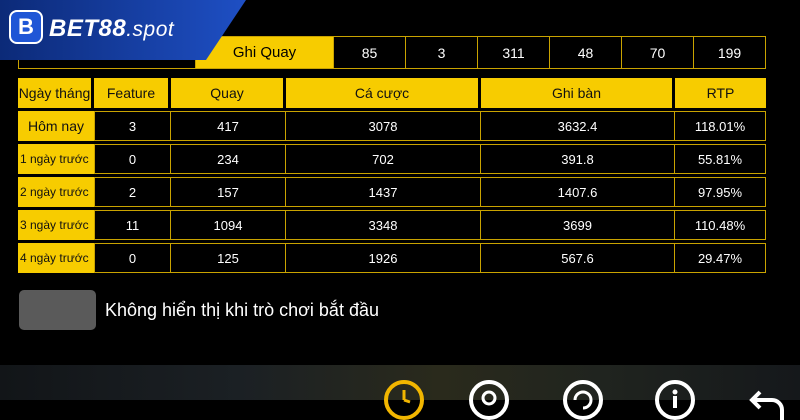 Image resolution: width=800 pixels, height=420 pixels. Describe the element at coordinates (720, 93) in the screenshot. I see `header-rtp: RTP` at that location.